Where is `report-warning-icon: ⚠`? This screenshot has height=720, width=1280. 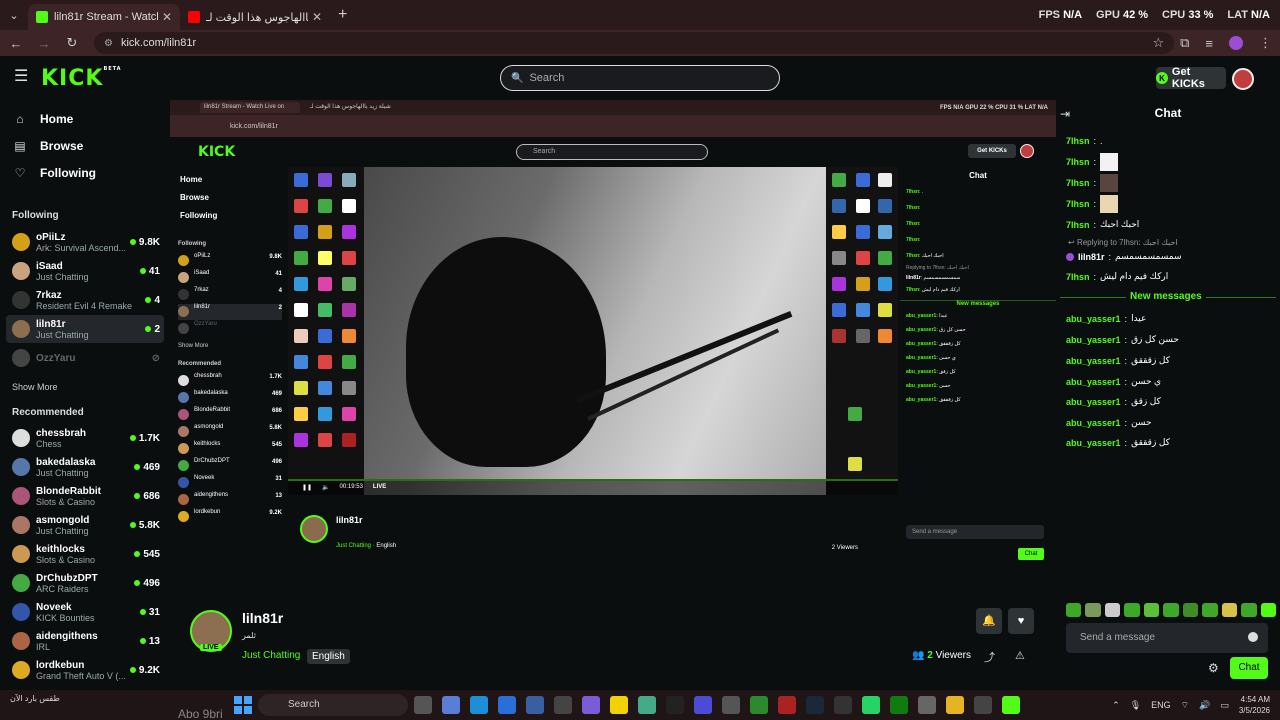 report-warning-icon: ⚠ is located at coordinates (1020, 655).